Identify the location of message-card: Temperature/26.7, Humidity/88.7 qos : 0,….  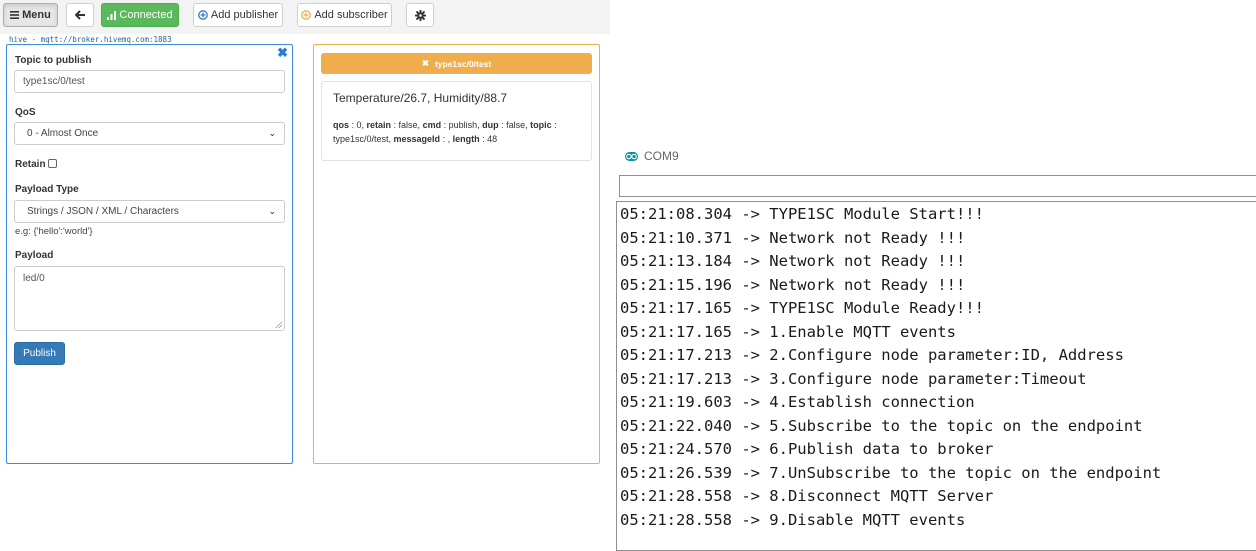
(456, 121).